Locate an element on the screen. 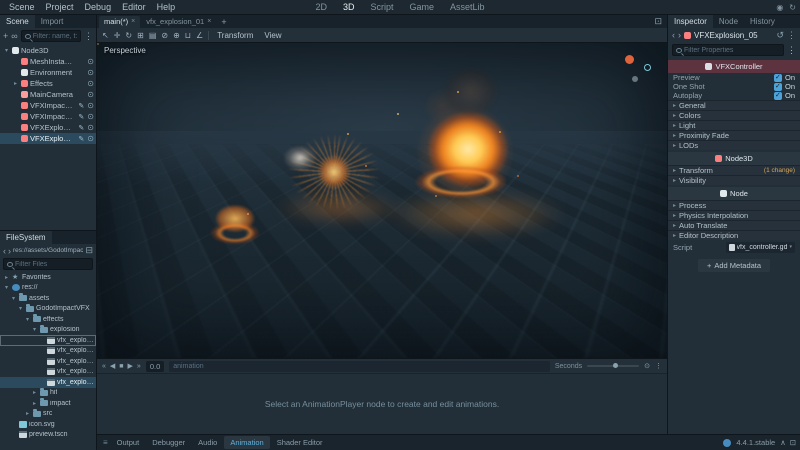 The height and width of the screenshot is (450, 800). inspector-dock-tab: Node is located at coordinates (728, 21).